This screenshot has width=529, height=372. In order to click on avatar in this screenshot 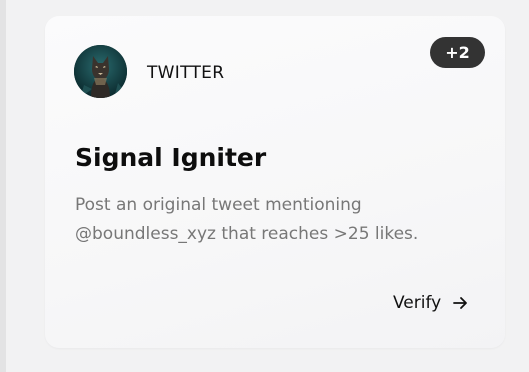, I will do `click(100, 71)`.